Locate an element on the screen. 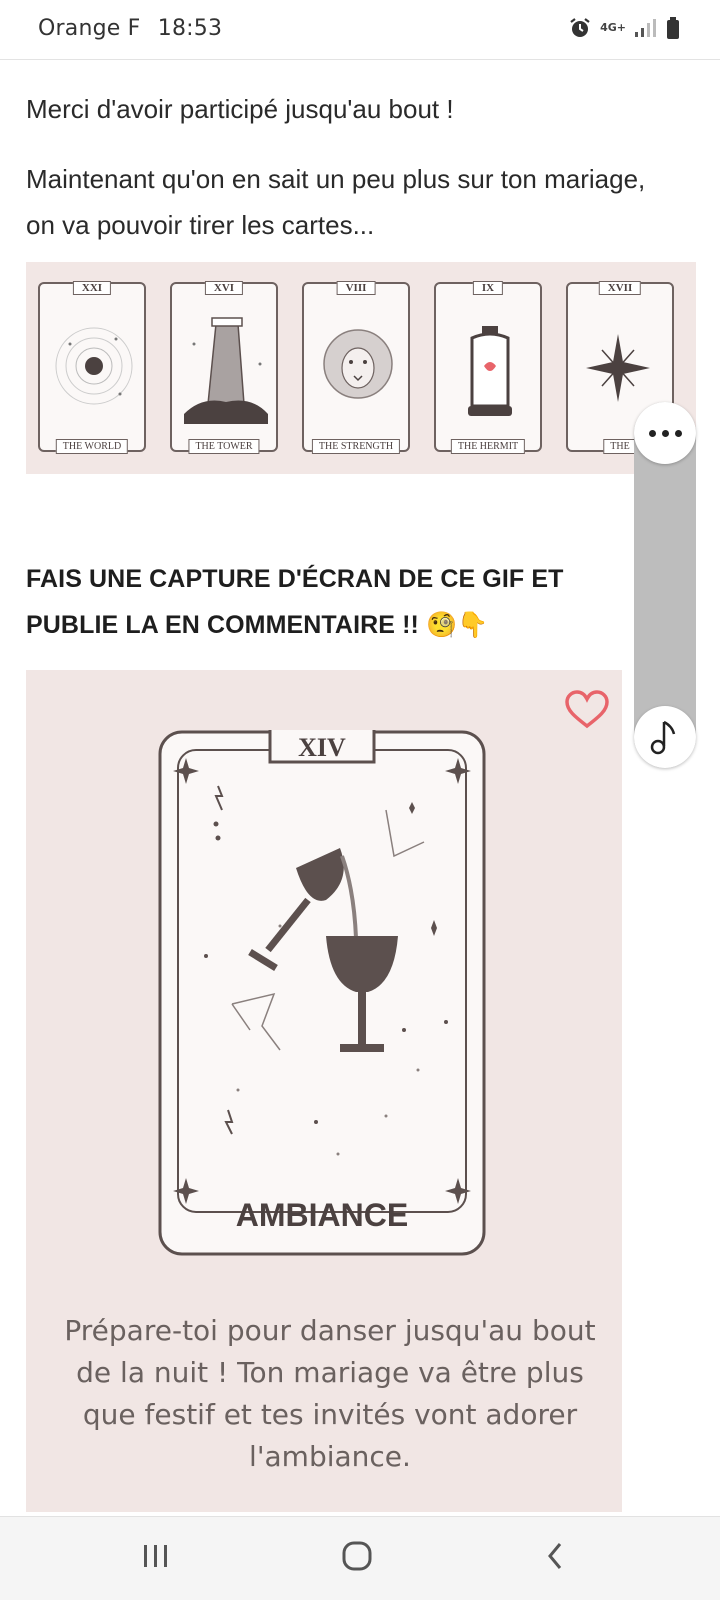 The image size is (720, 1600). ambiance-tarot-card: XIV AMBIANCE is located at coordinates (322, 993).